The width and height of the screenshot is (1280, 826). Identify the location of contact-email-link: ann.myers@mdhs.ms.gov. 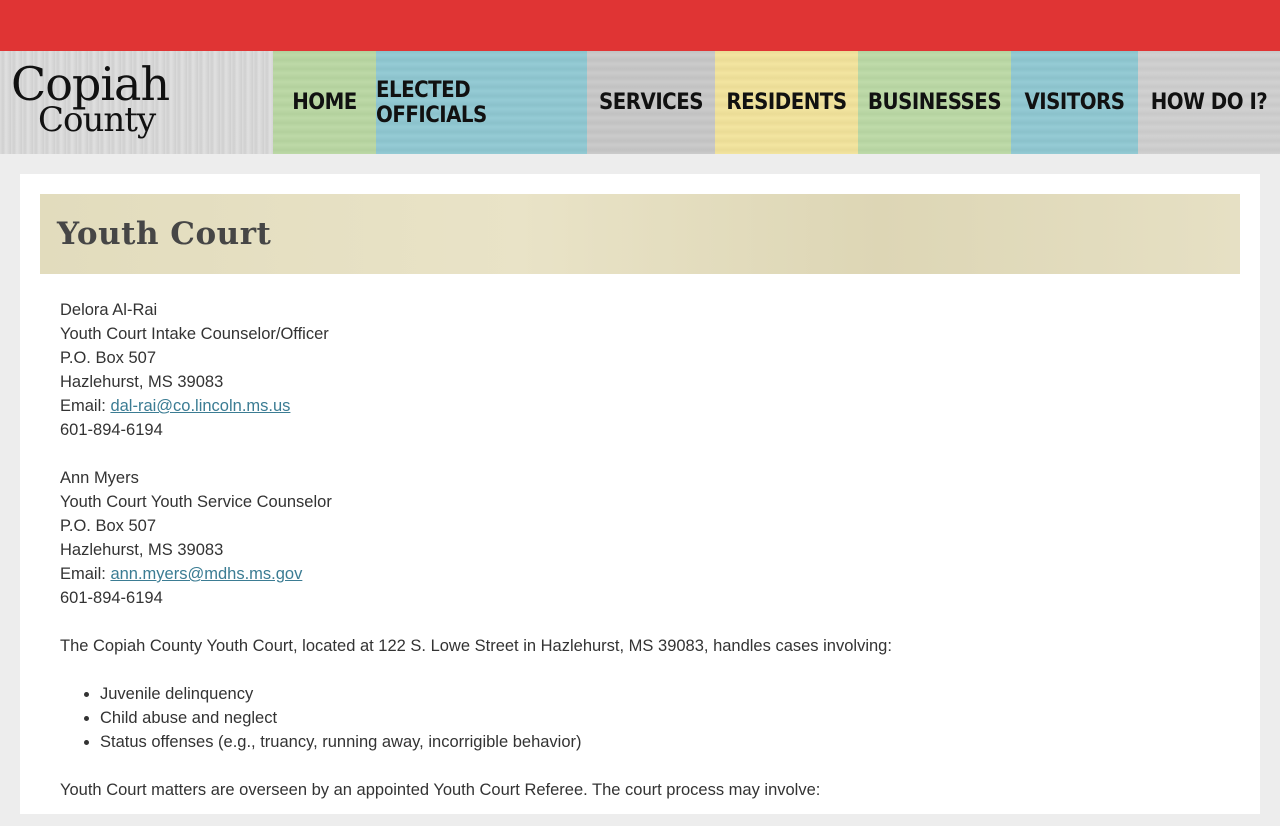
(206, 574).